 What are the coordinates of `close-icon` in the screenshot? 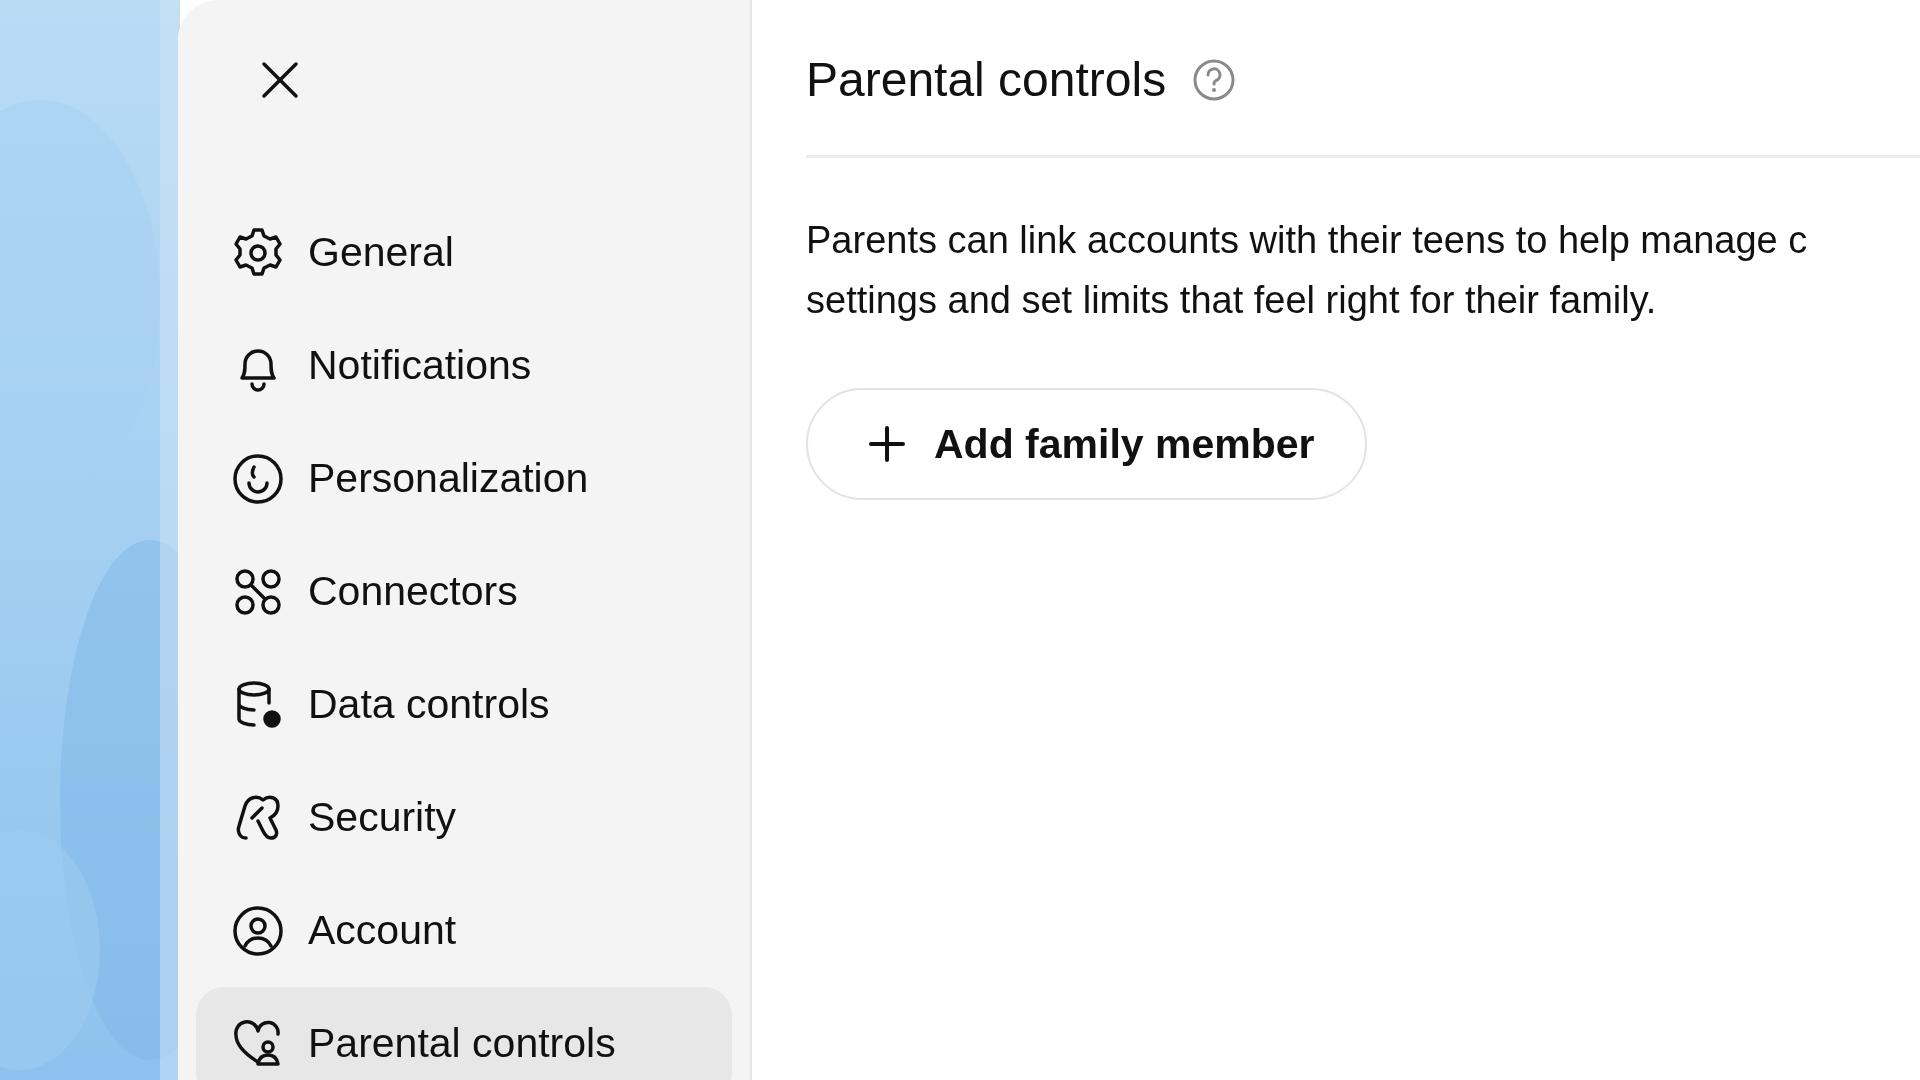 It's located at (280, 80).